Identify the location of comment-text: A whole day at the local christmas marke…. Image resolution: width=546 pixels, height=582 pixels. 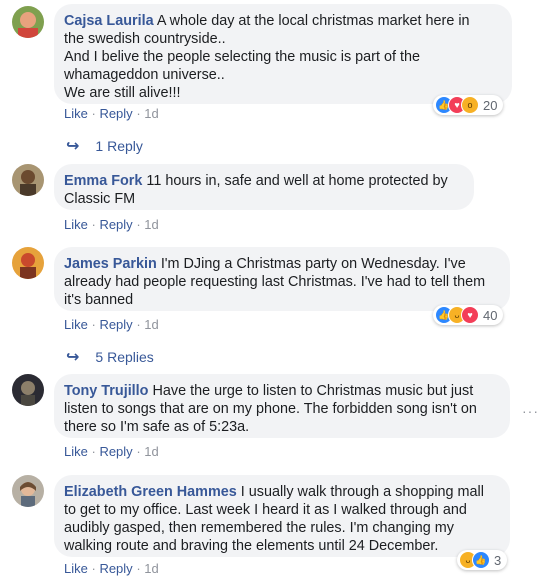
(313, 21).